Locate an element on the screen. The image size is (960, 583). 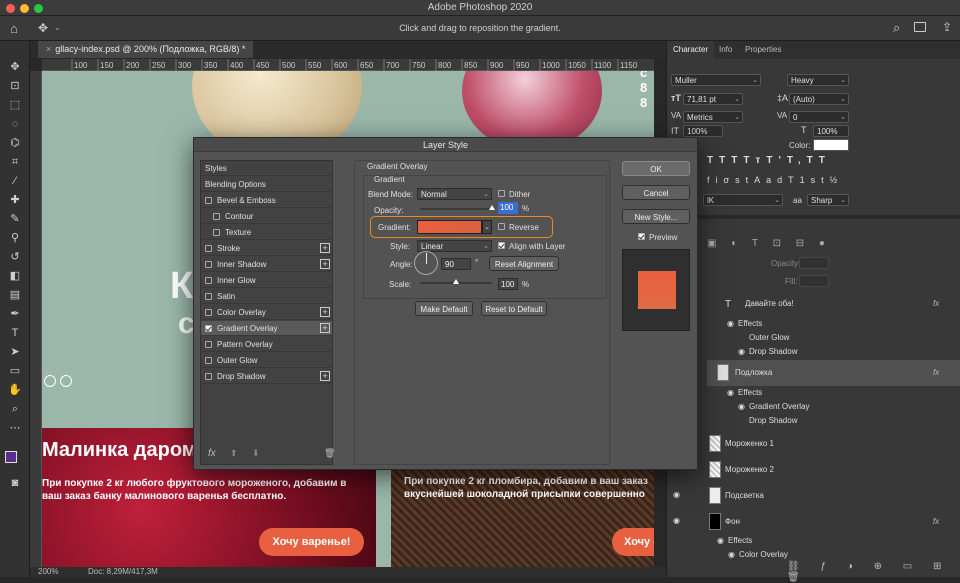
preview-checkbox is located at coordinates (641, 236).